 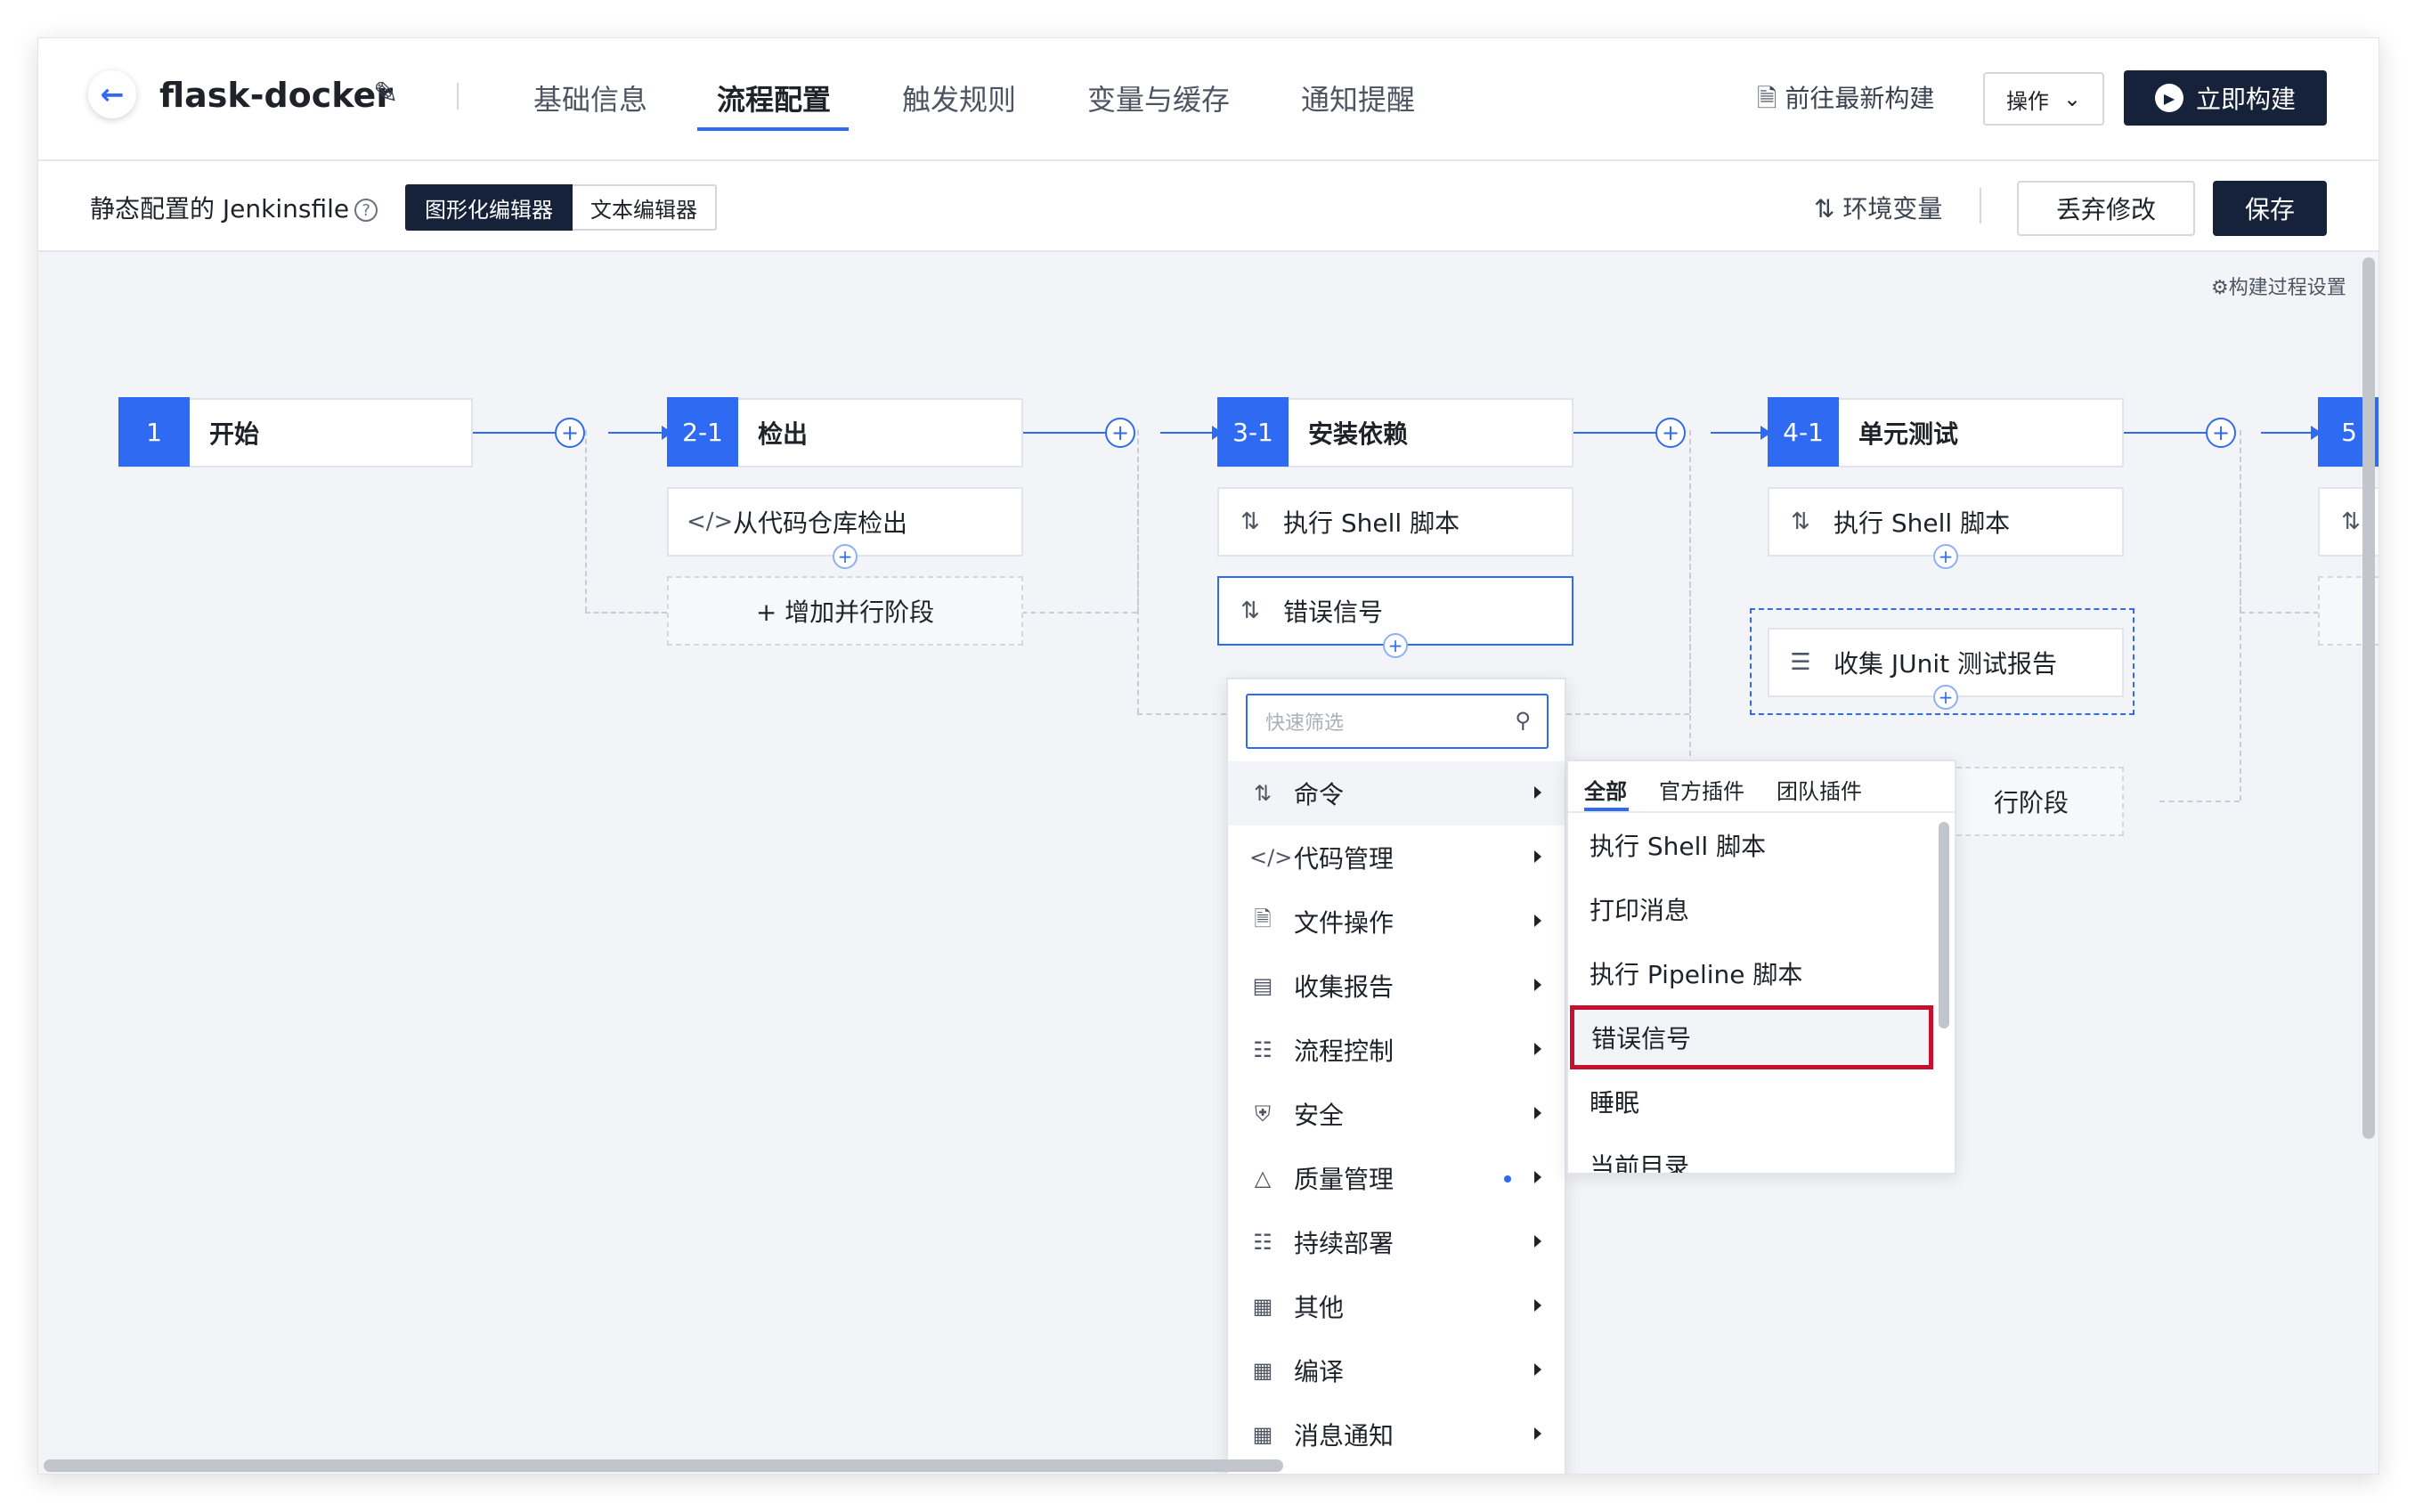 I want to click on vertical-scrollbar, so click(x=2368, y=698).